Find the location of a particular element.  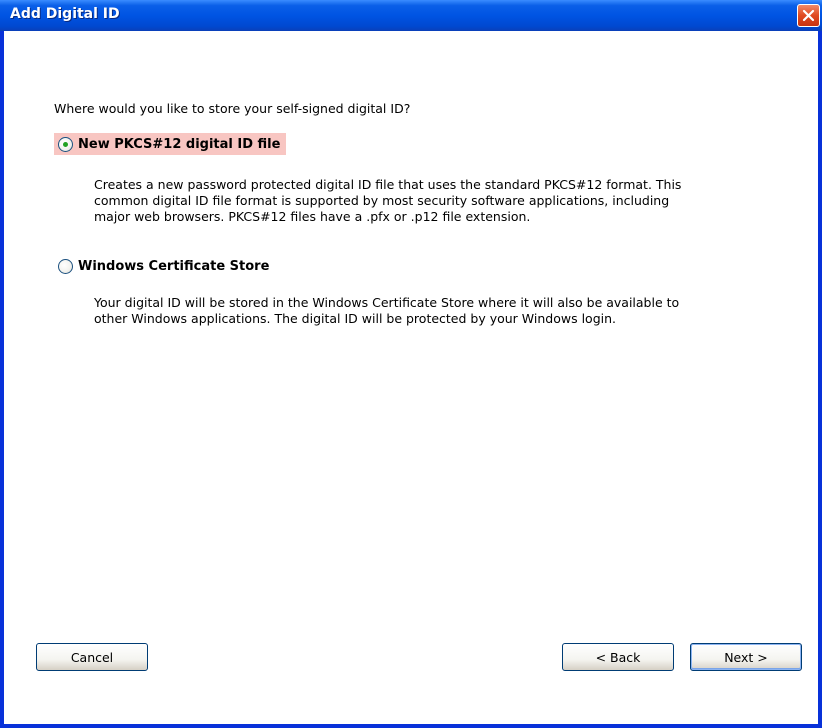

title-bar: Add Digital ID is located at coordinates (411, 15).